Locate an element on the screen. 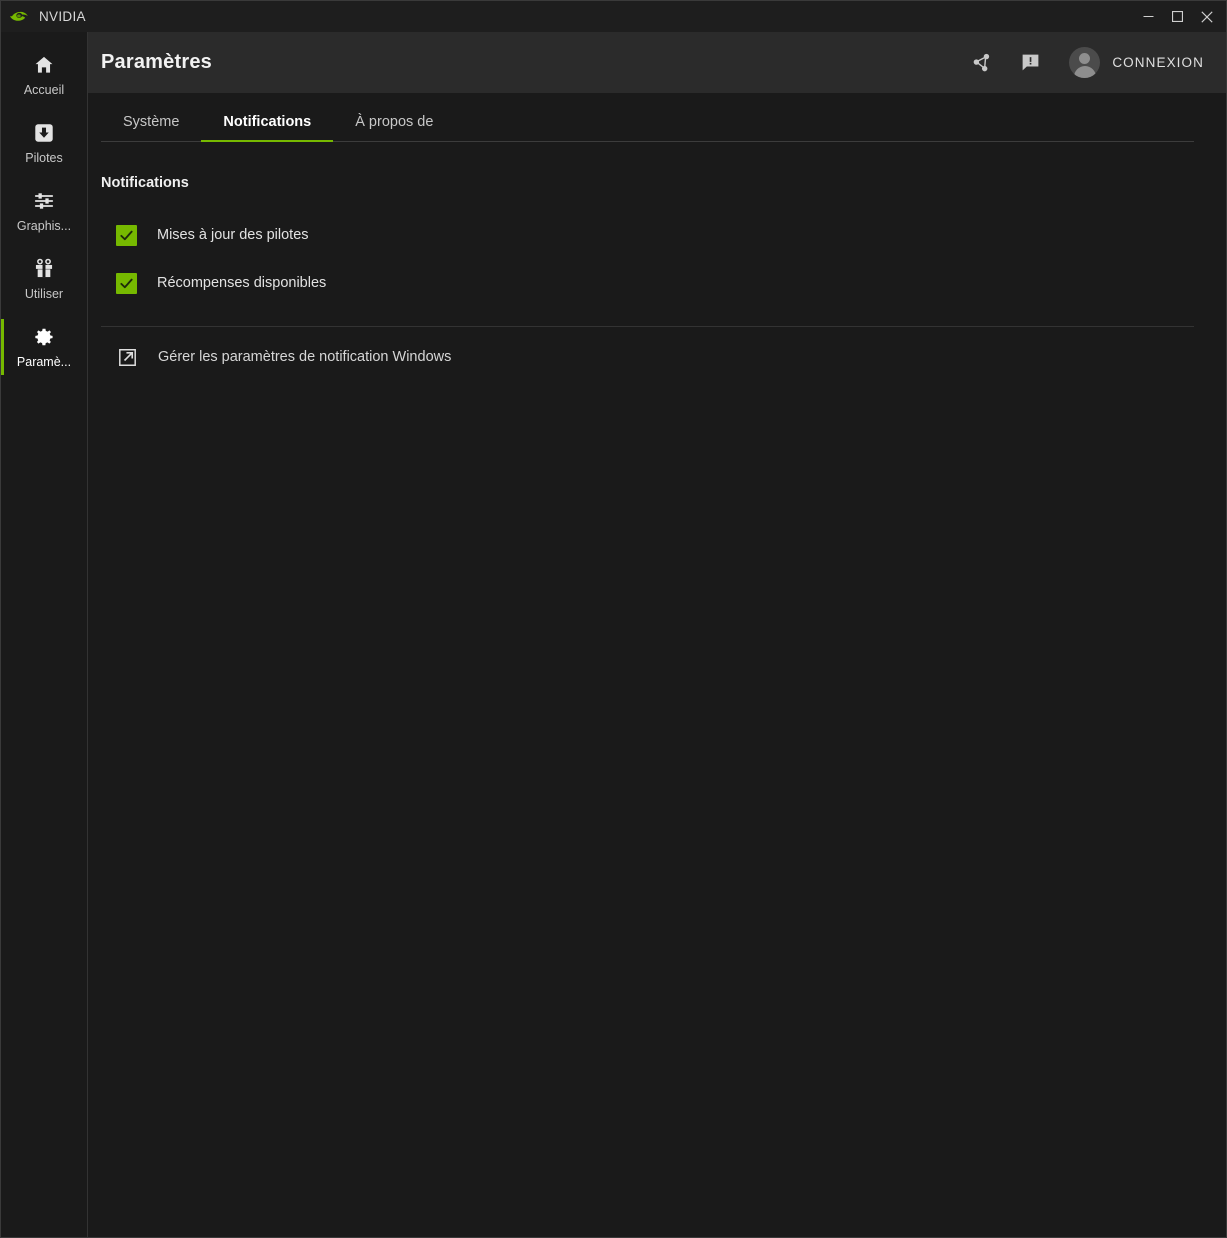 The width and height of the screenshot is (1227, 1238). tab-a-propos-de: À propos de is located at coordinates (394, 128).